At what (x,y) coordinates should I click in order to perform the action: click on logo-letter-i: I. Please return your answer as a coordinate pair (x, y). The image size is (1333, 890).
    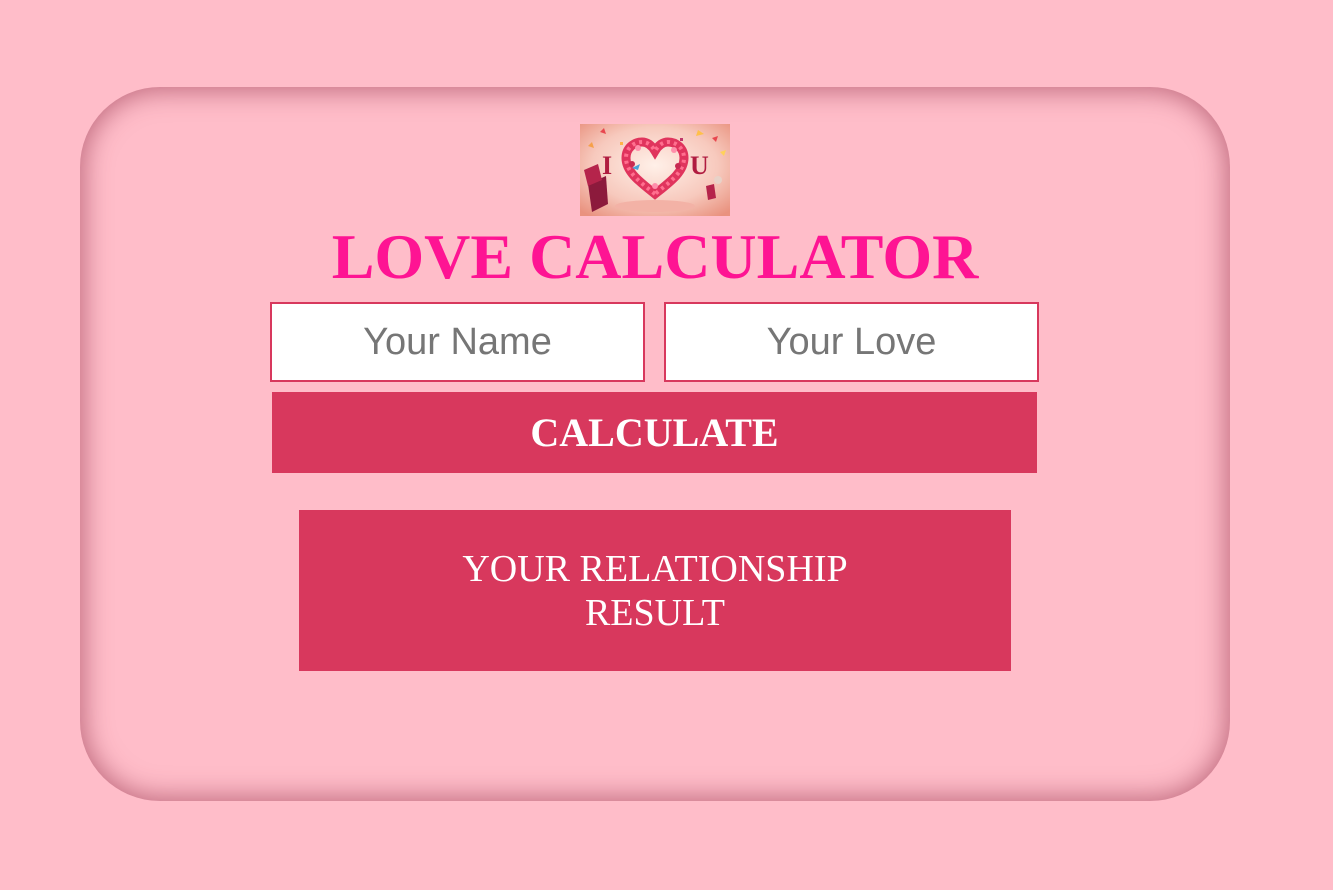
    Looking at the image, I should click on (607, 165).